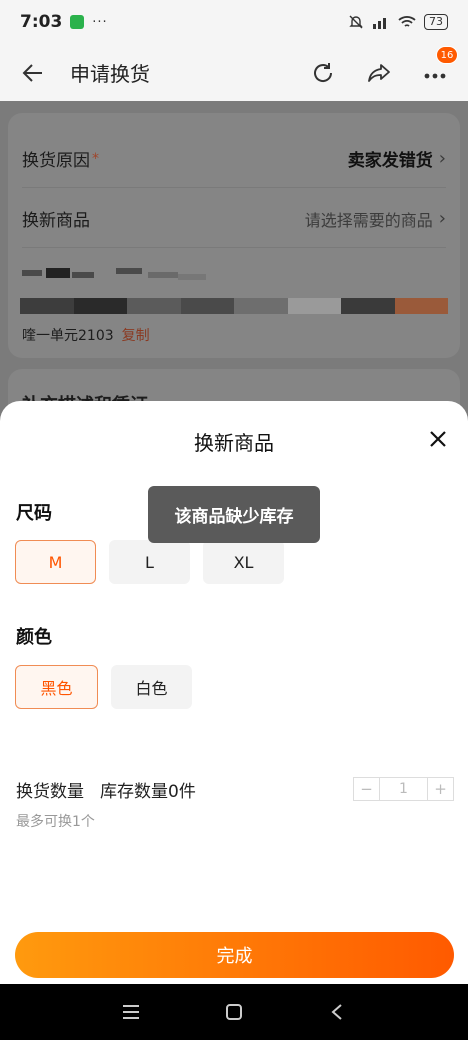 This screenshot has height=1040, width=468. I want to click on size-option-l: L, so click(149, 562).